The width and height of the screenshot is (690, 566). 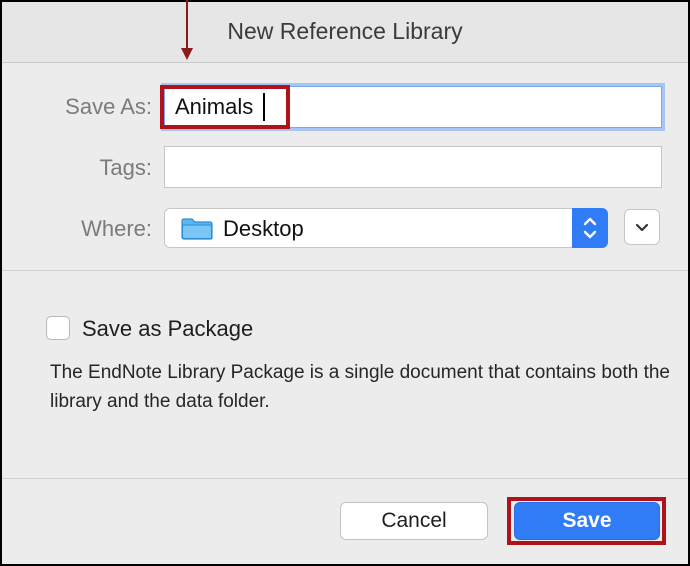 I want to click on expand-dialog-button, so click(x=642, y=227).